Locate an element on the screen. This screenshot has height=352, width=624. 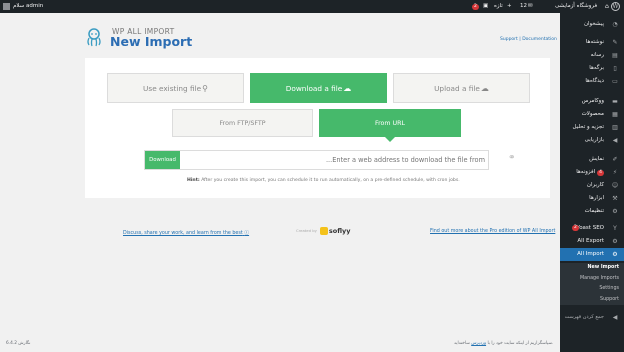
tab-from-ftp: From FTP/SFTP is located at coordinates (242, 123).